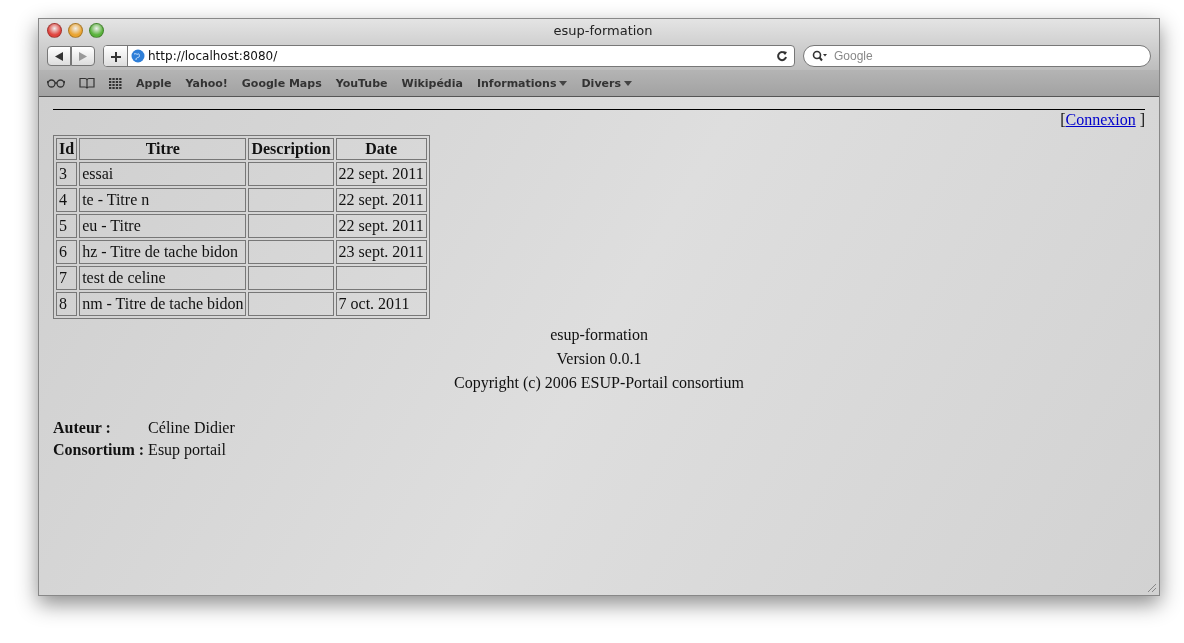  Describe the element at coordinates (361, 83) in the screenshot. I see `bookmark-link: YouTube` at that location.